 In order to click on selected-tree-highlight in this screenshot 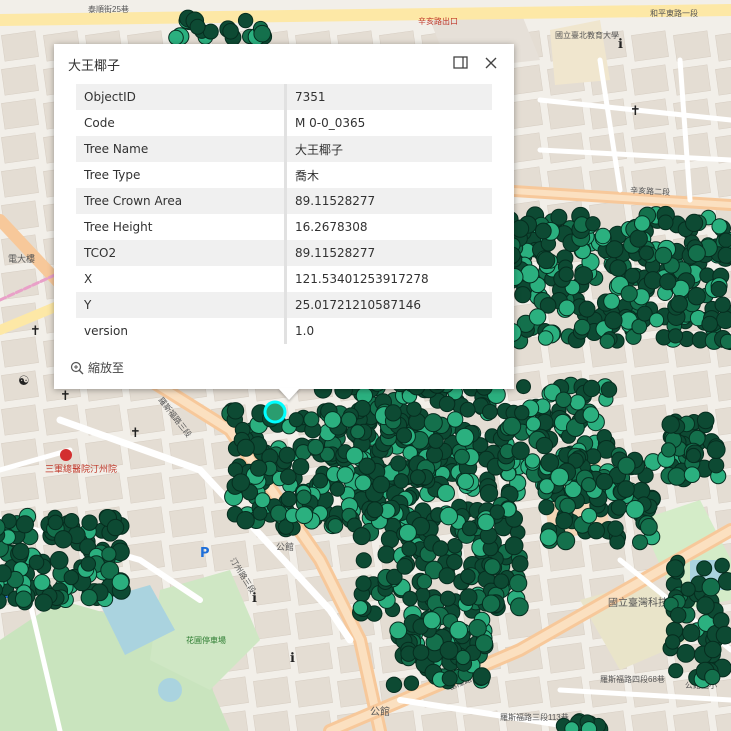, I will do `click(275, 412)`.